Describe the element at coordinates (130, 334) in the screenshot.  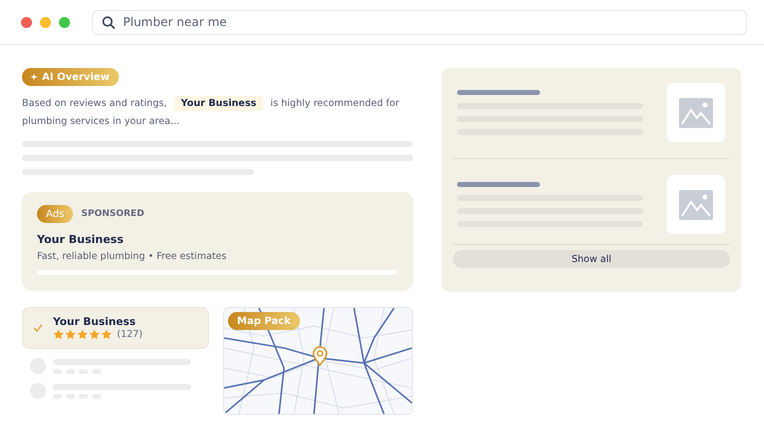
I see `review-count: (127)` at that location.